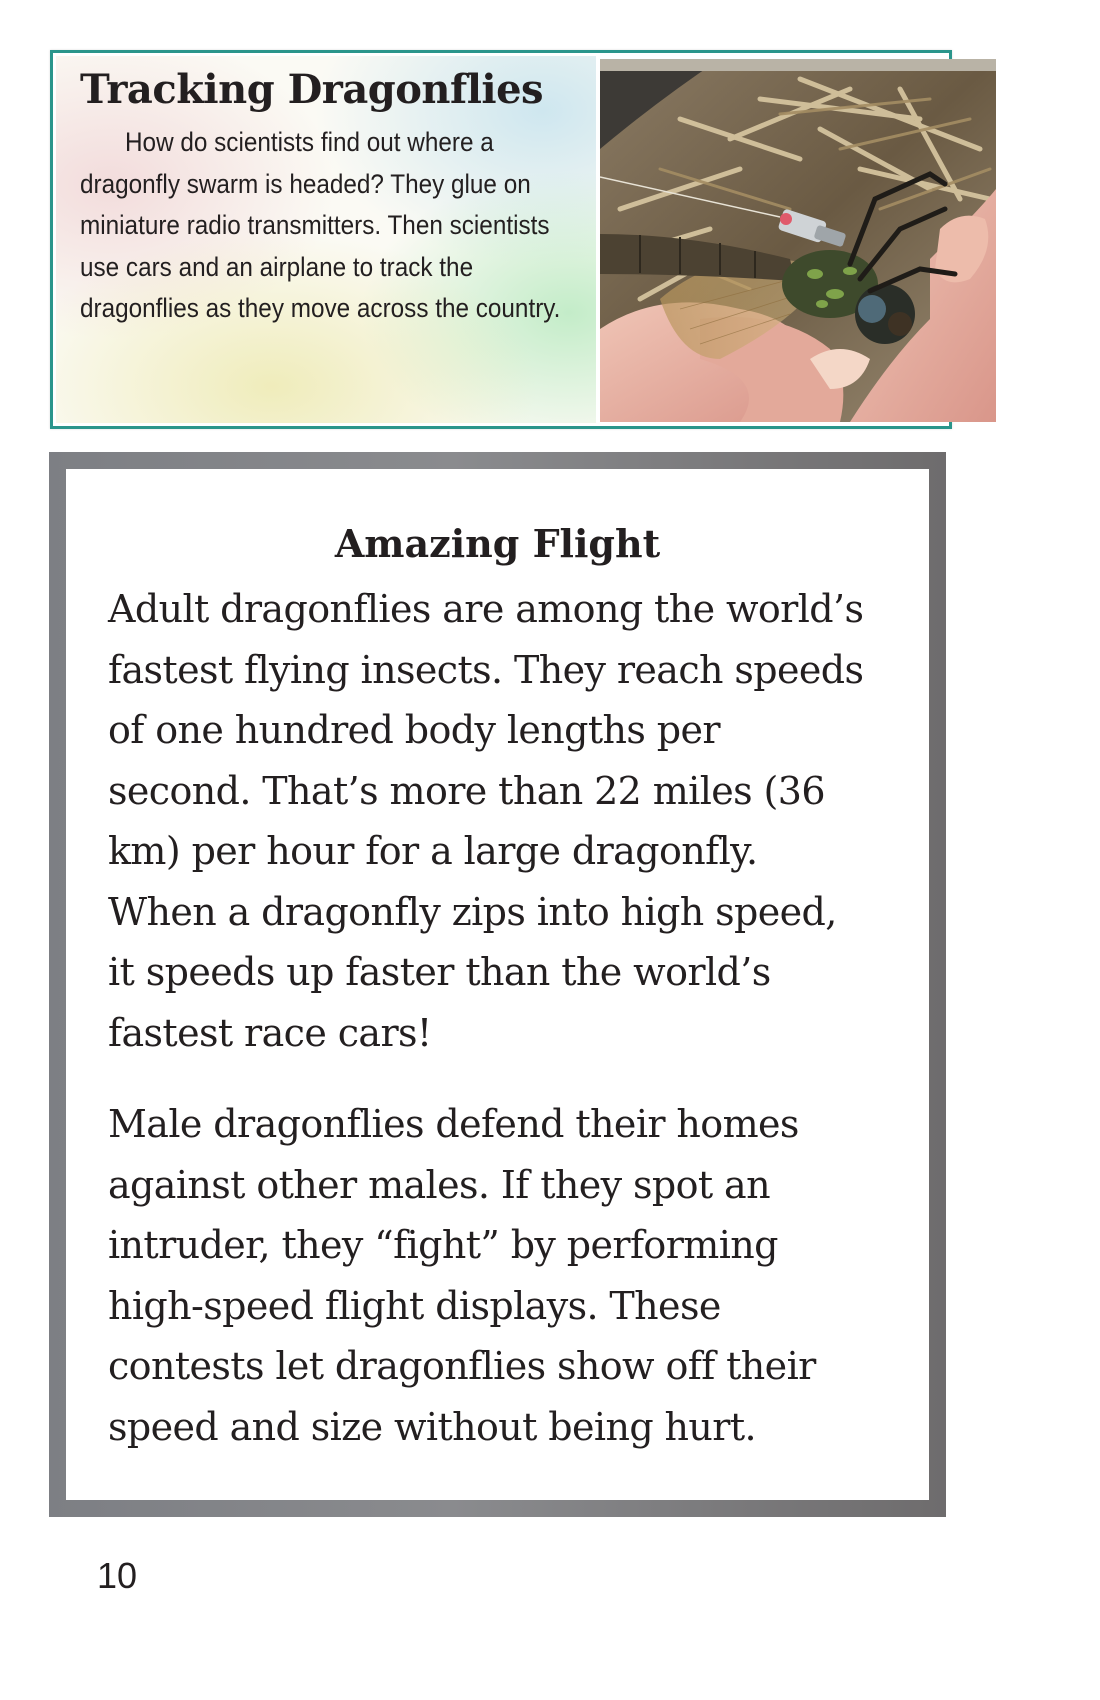 The height and width of the screenshot is (1700, 1100). Describe the element at coordinates (497, 543) in the screenshot. I see `feature-title: Amazing Flight` at that location.